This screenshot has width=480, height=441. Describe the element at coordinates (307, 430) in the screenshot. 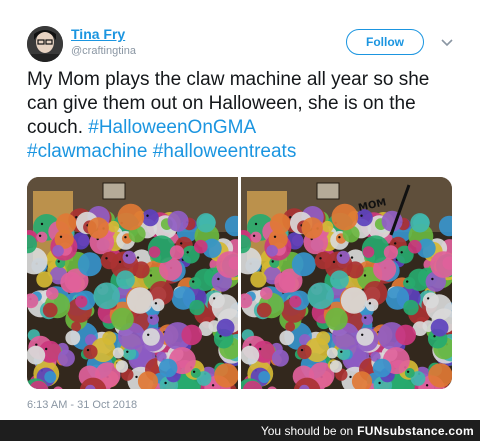

I see `footer-text: You should be on` at that location.